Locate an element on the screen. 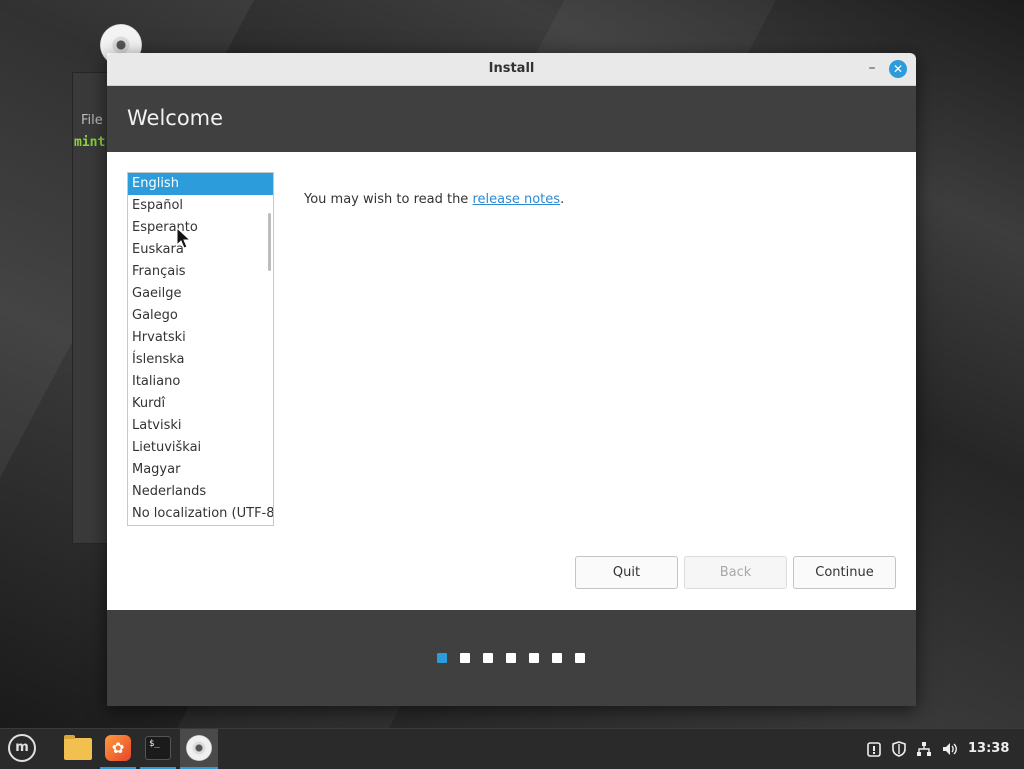  window-title: Install is located at coordinates (511, 68).